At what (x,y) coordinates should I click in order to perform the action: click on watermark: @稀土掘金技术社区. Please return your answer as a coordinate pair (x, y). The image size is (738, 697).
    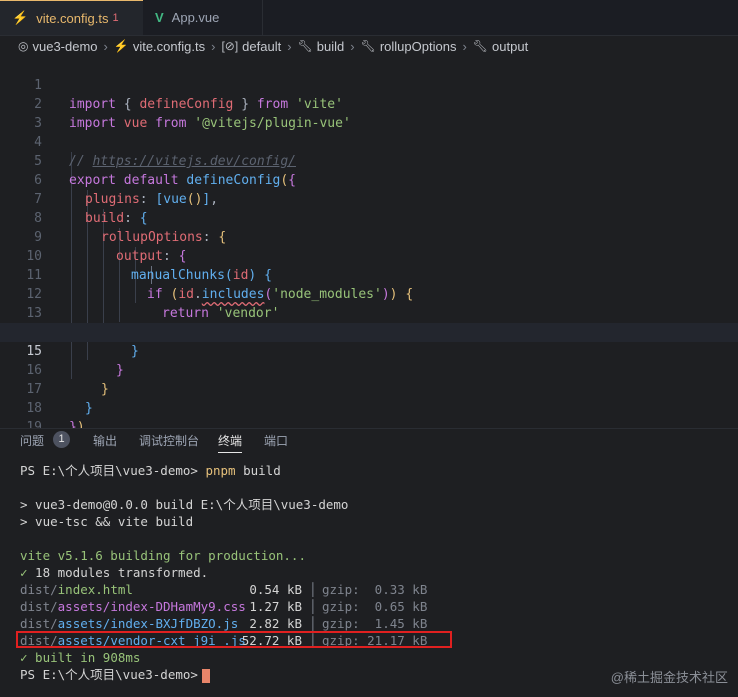
    Looking at the image, I should click on (669, 677).